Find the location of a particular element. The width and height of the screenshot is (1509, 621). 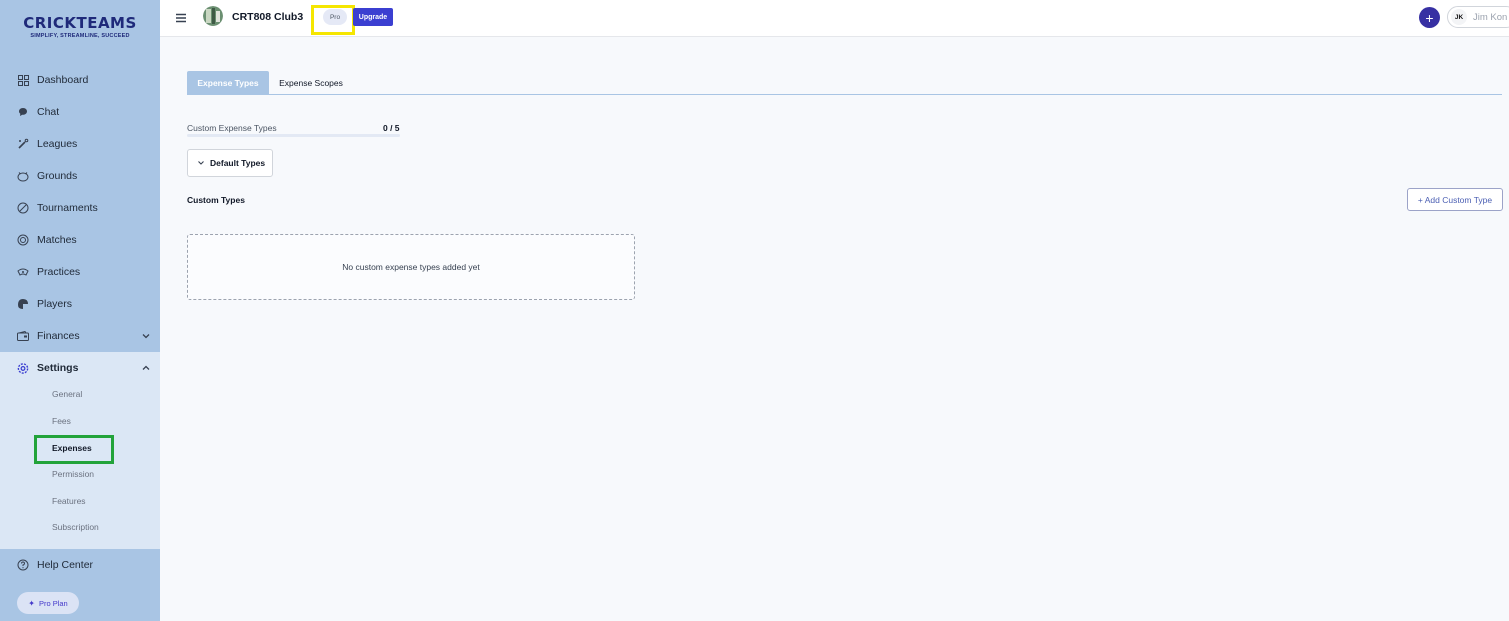

sidebar-item-leagues: Leagues is located at coordinates (80, 144).